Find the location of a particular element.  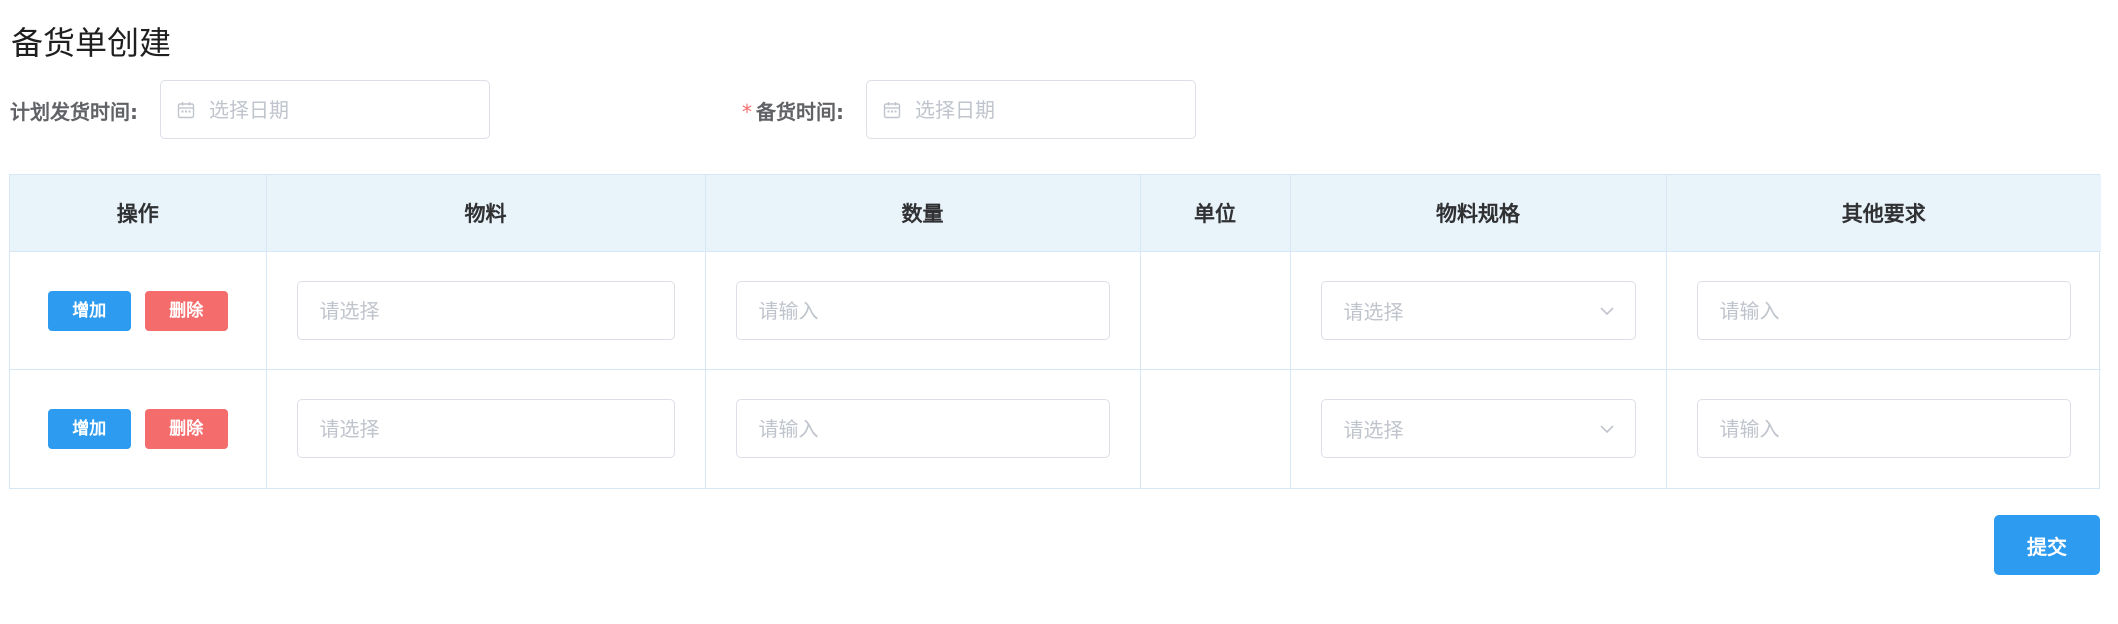

filter-row: 计划发货时间: *备货时间: is located at coordinates (1059, 110).